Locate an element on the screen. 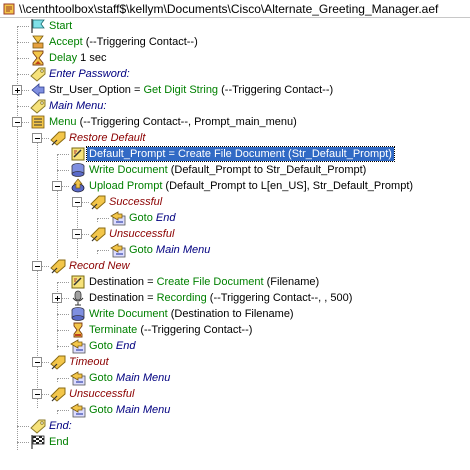  tree-node-accept: Accept (--Triggering Contact--) is located at coordinates (235, 42).